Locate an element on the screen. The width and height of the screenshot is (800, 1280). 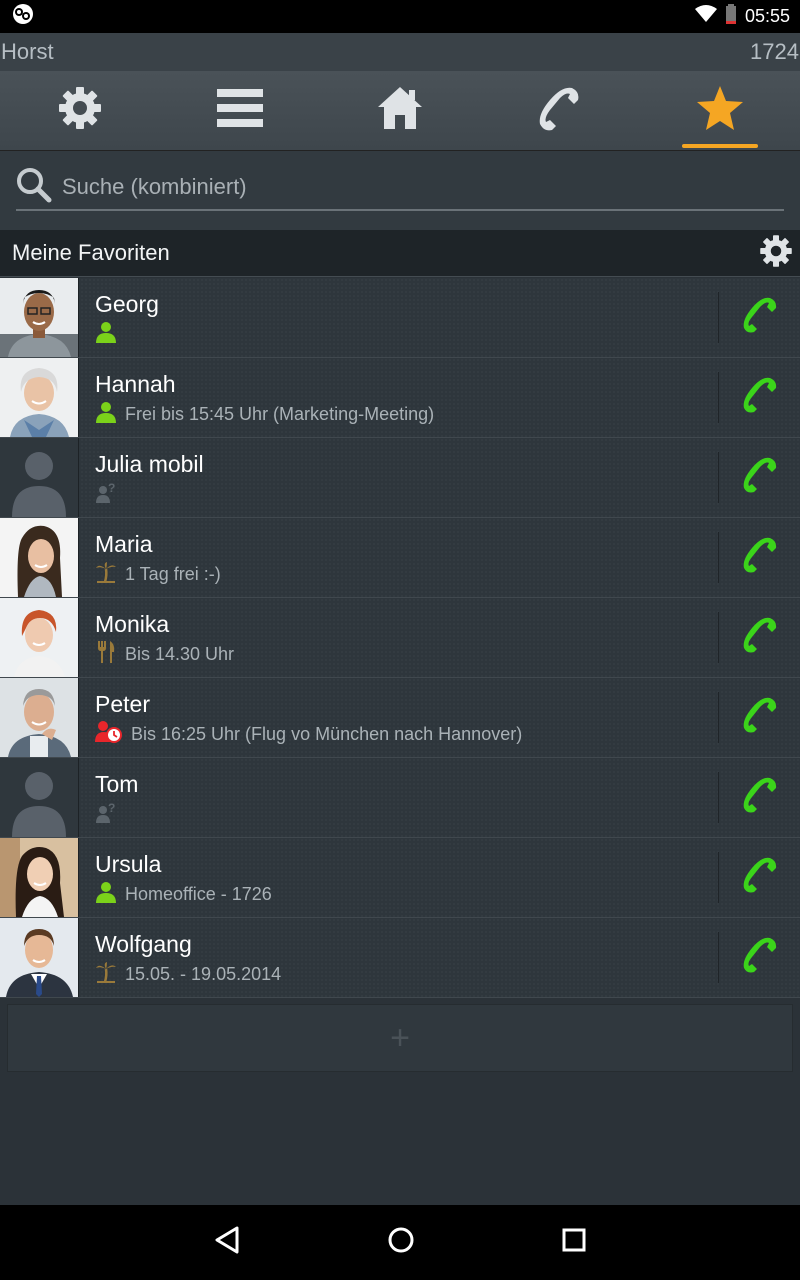
contact-info: Tom? is located at coordinates (398, 797).